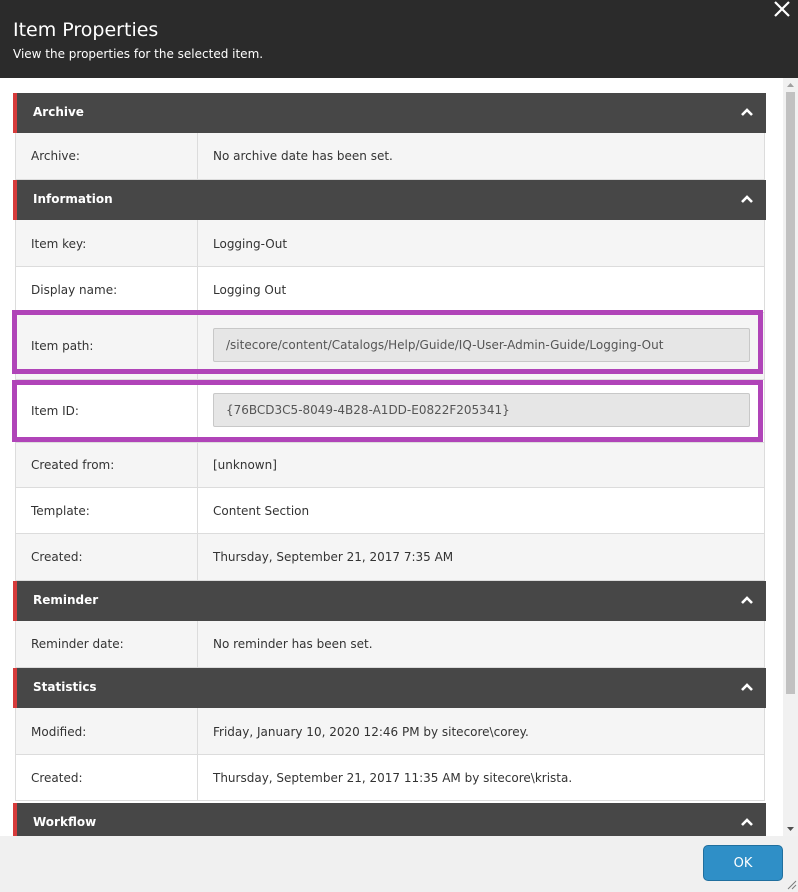 The image size is (798, 892). What do you see at coordinates (390, 243) in the screenshot?
I see `property-row-item-key: Item key: Logging-Out` at bounding box center [390, 243].